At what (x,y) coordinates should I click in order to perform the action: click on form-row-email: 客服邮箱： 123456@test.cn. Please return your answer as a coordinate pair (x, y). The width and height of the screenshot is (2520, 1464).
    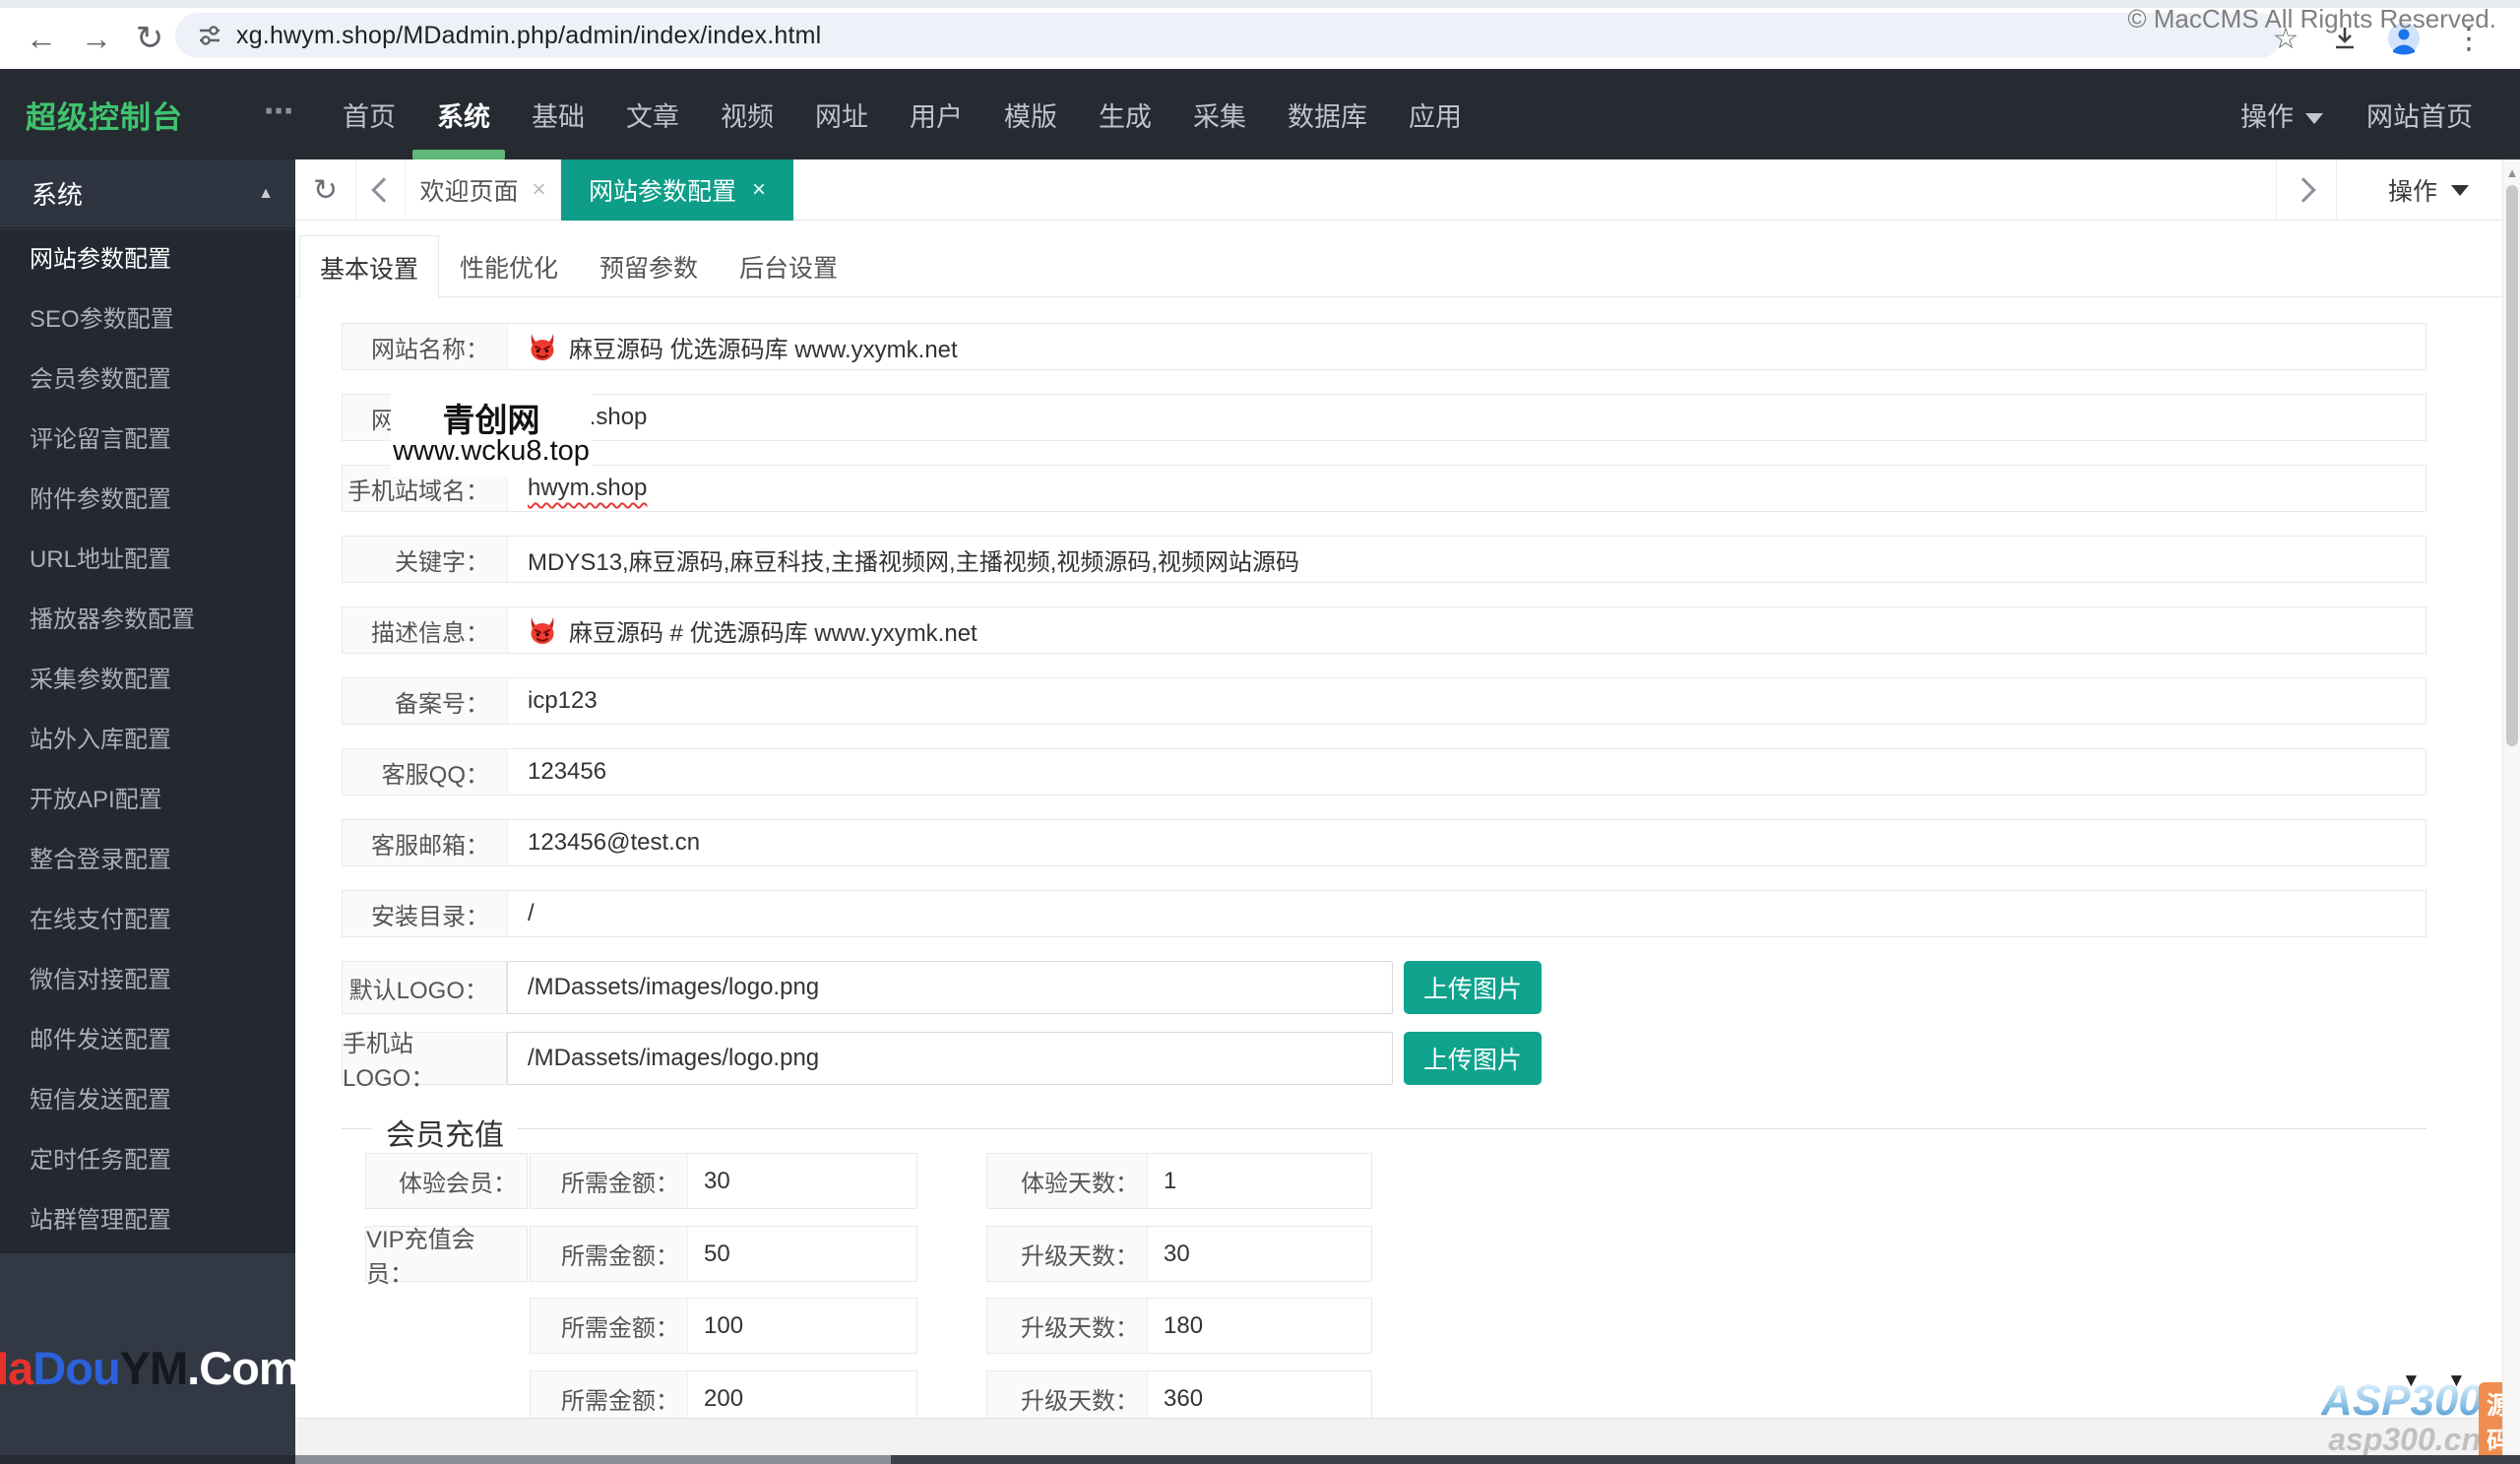
    Looking at the image, I should click on (1384, 843).